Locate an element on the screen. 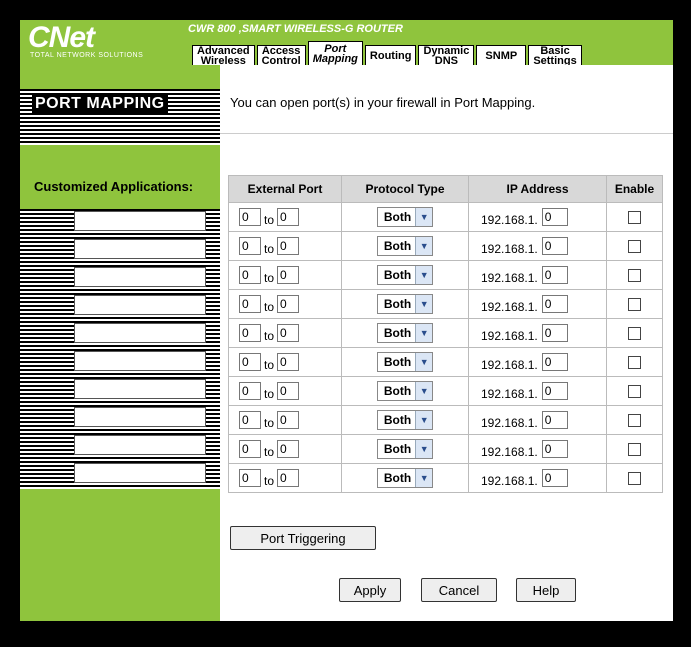 This screenshot has width=691, height=647. port-triggering-button: Port Triggering is located at coordinates (303, 538).